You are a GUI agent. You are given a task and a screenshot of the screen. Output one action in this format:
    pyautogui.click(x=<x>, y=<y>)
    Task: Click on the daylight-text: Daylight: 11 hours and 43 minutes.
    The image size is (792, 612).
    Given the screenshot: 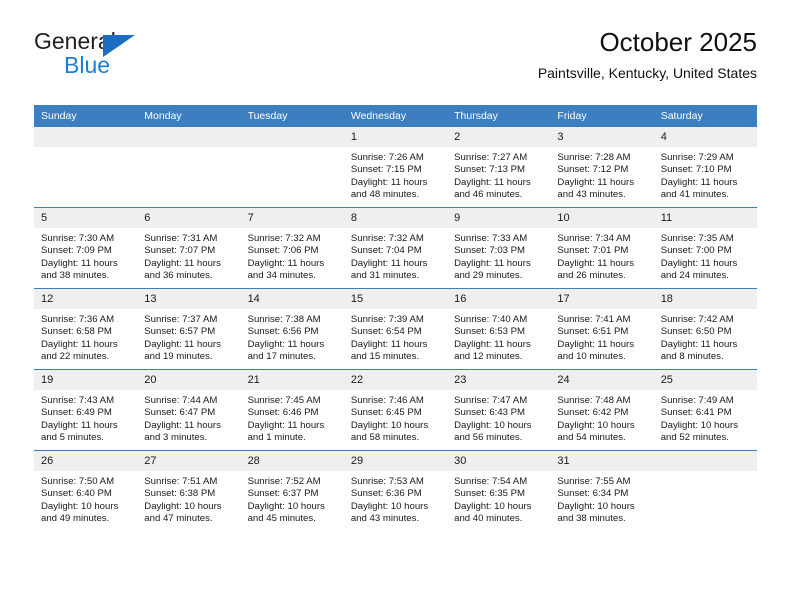 What is the action you would take?
    pyautogui.click(x=596, y=188)
    